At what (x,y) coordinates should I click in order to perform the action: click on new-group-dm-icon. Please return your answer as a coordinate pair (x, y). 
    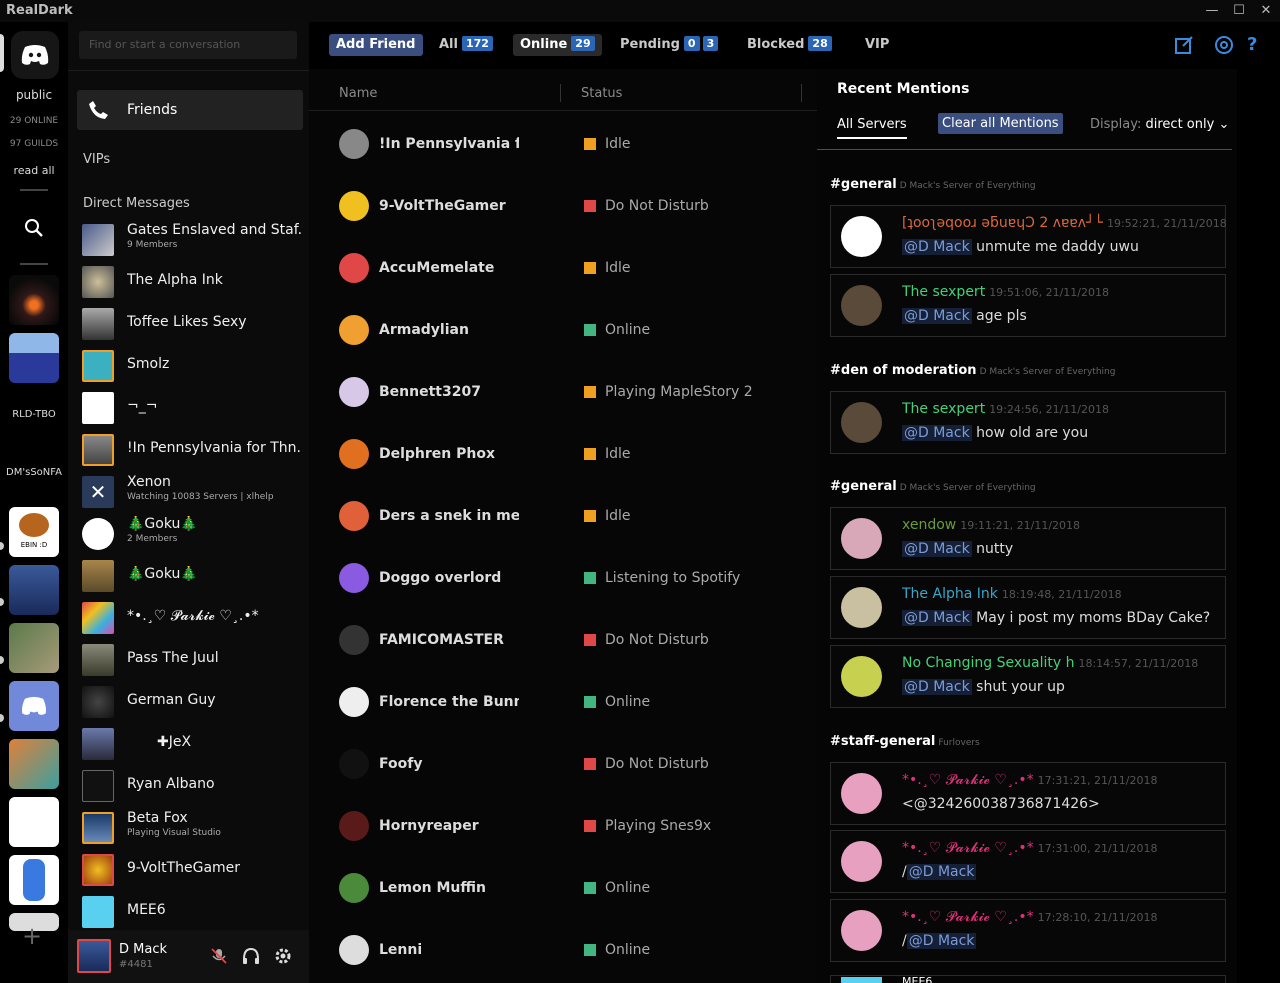
    Looking at the image, I should click on (1184, 45).